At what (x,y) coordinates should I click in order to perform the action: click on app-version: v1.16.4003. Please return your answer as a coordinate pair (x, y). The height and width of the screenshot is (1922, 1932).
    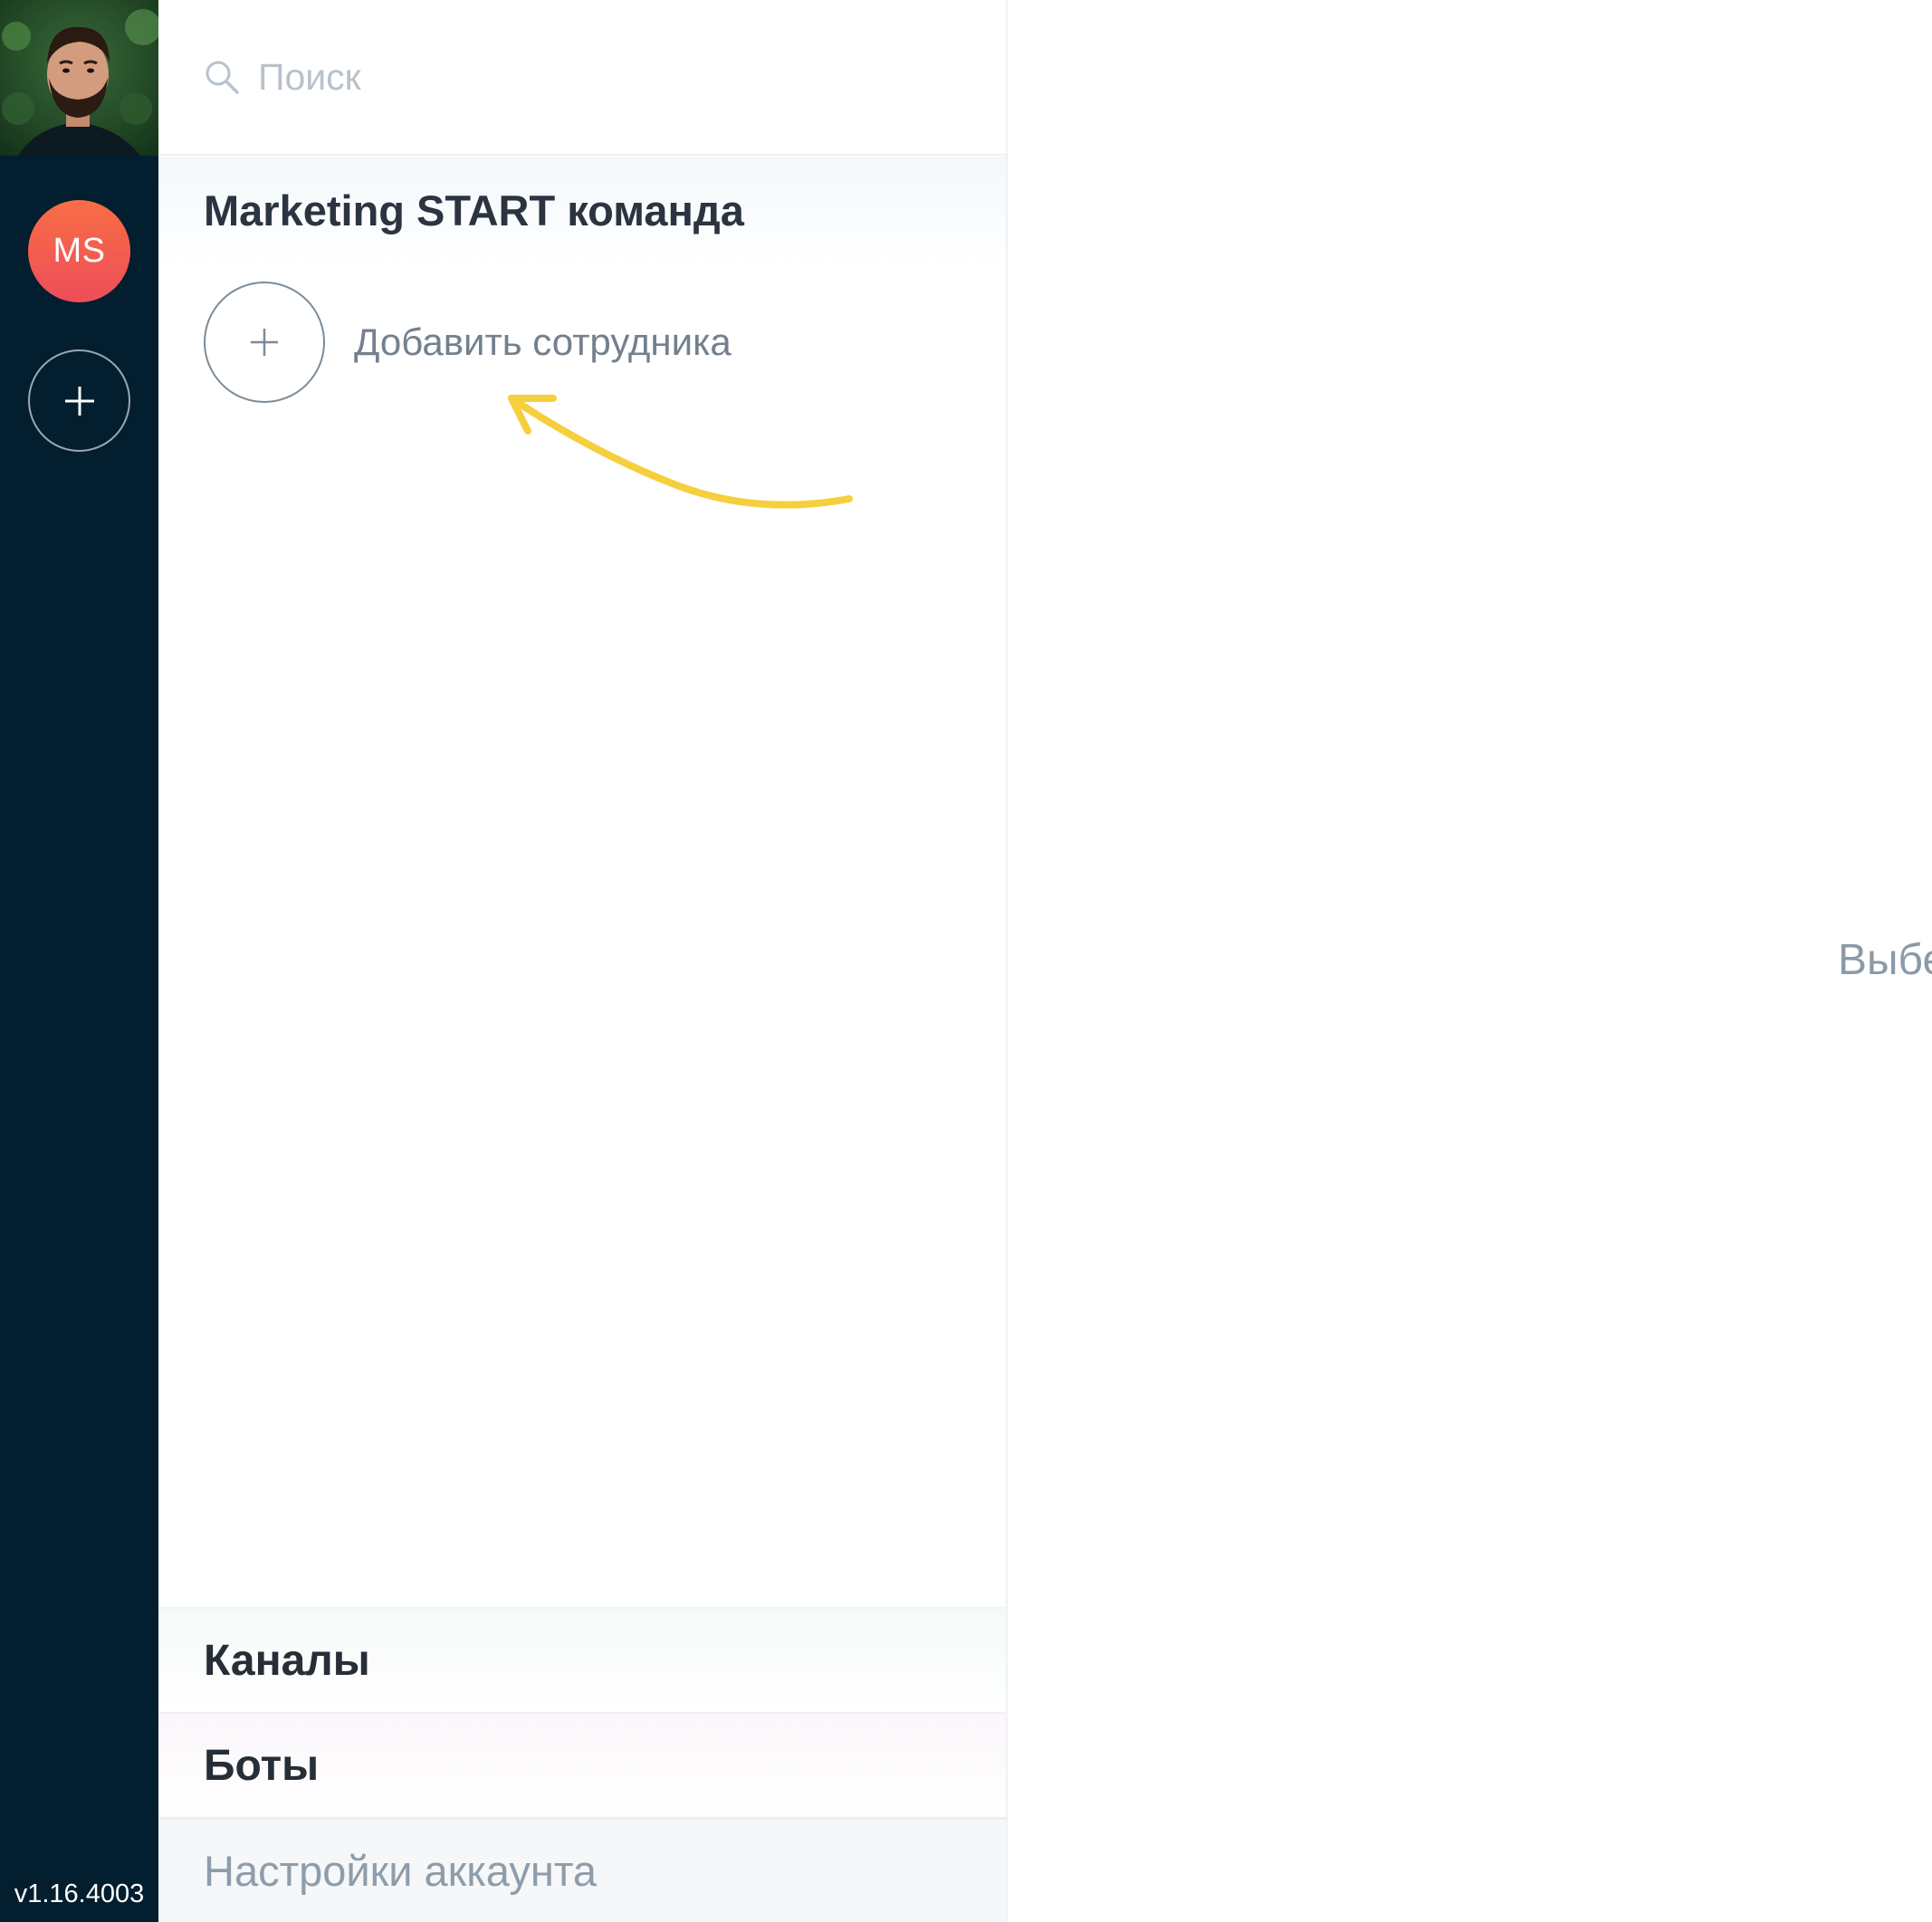
    Looking at the image, I should click on (79, 1893).